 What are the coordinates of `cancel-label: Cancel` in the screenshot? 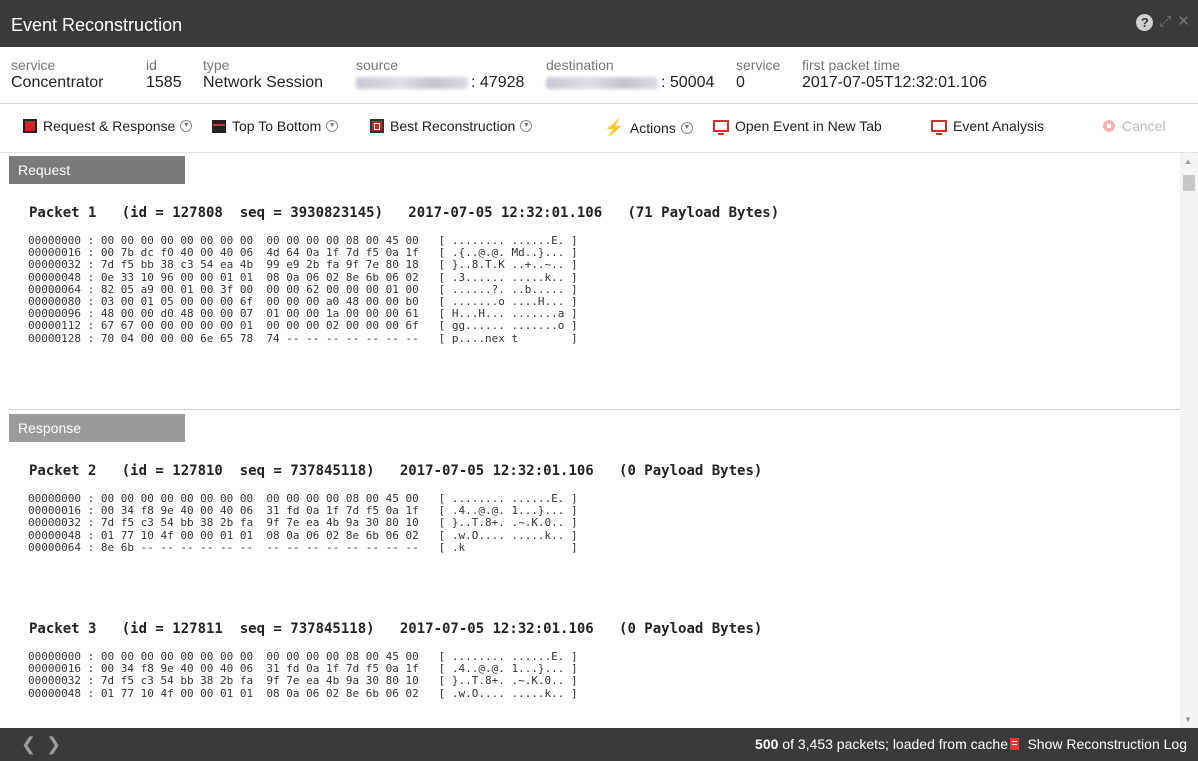 It's located at (1144, 126).